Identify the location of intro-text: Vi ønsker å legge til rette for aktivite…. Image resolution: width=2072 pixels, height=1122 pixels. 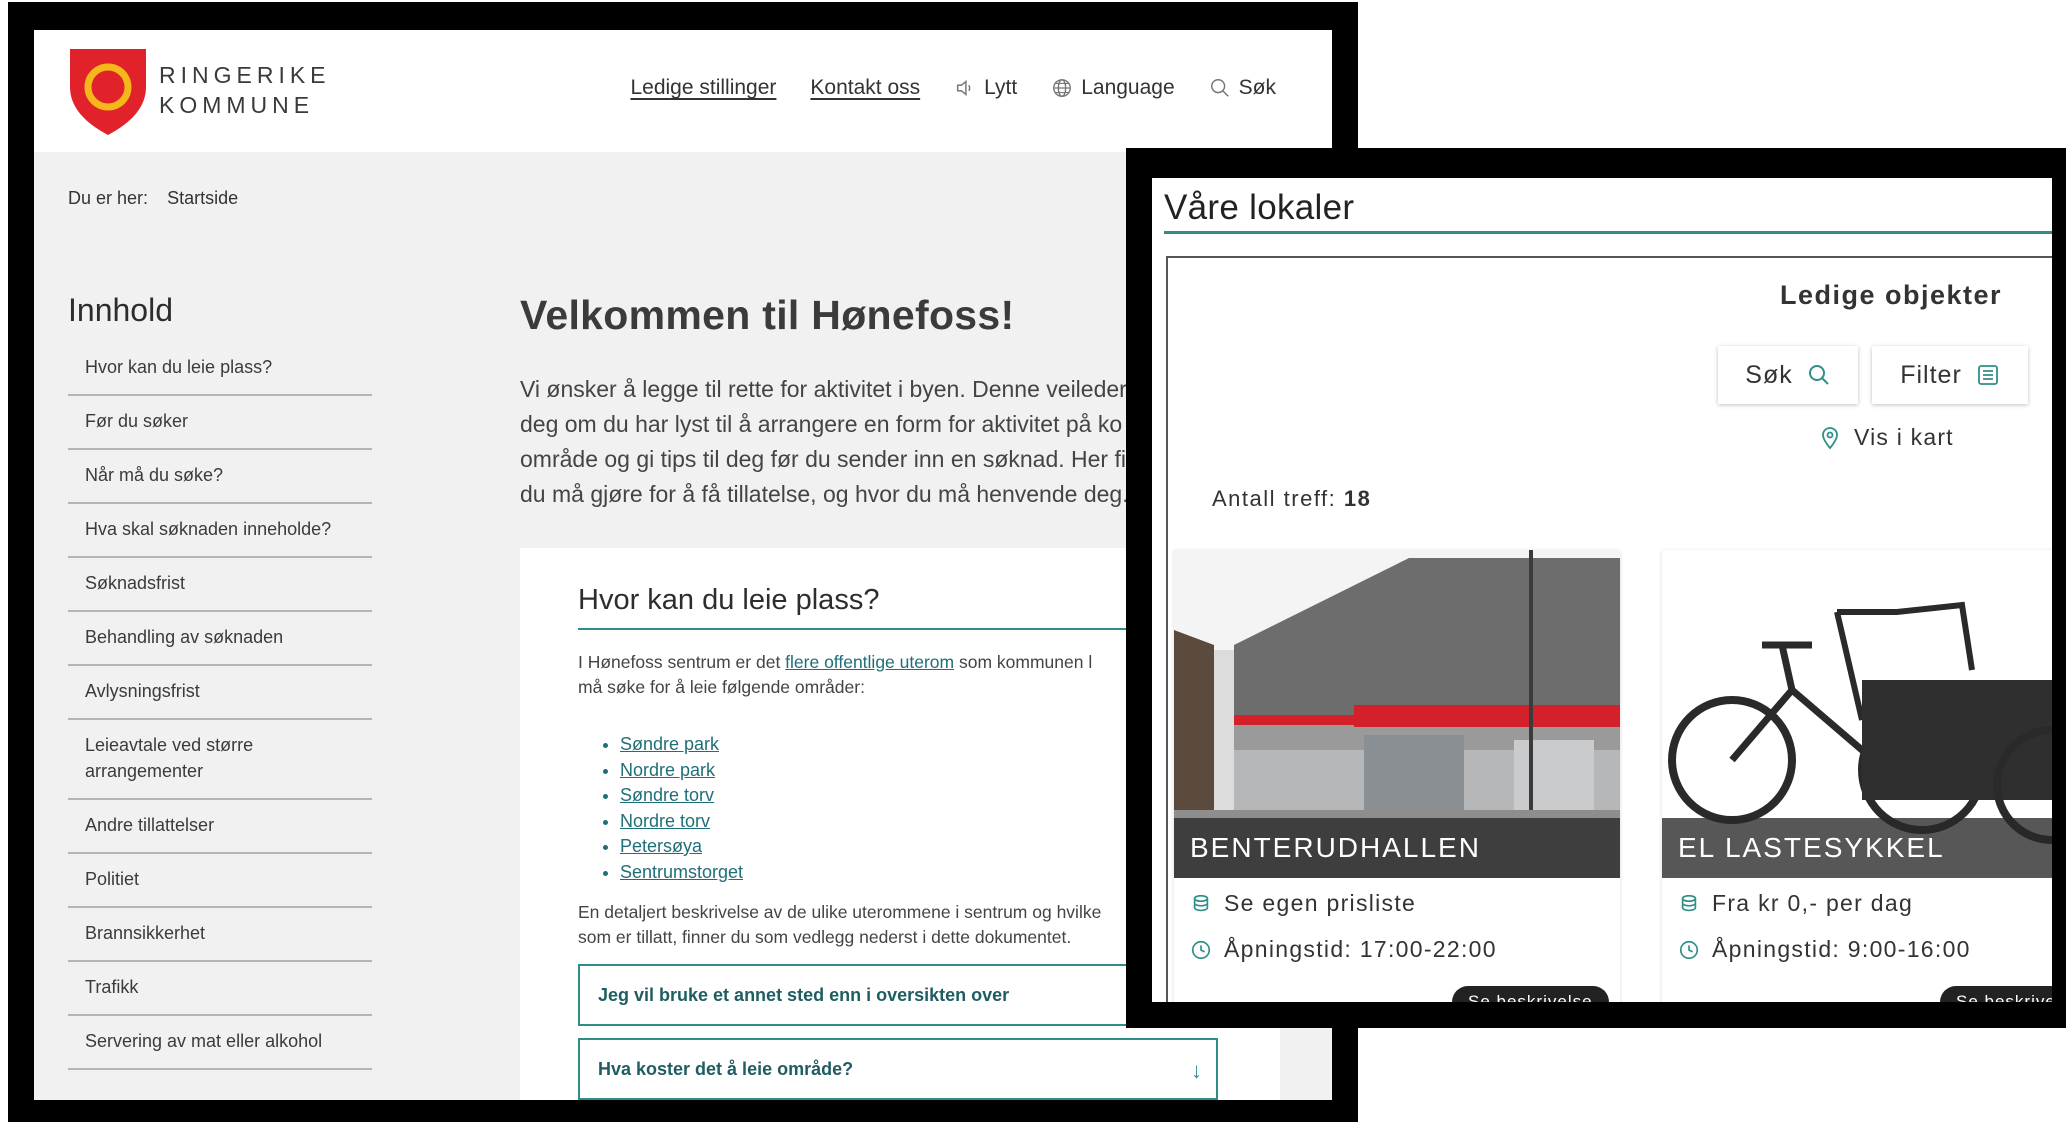
(840, 442).